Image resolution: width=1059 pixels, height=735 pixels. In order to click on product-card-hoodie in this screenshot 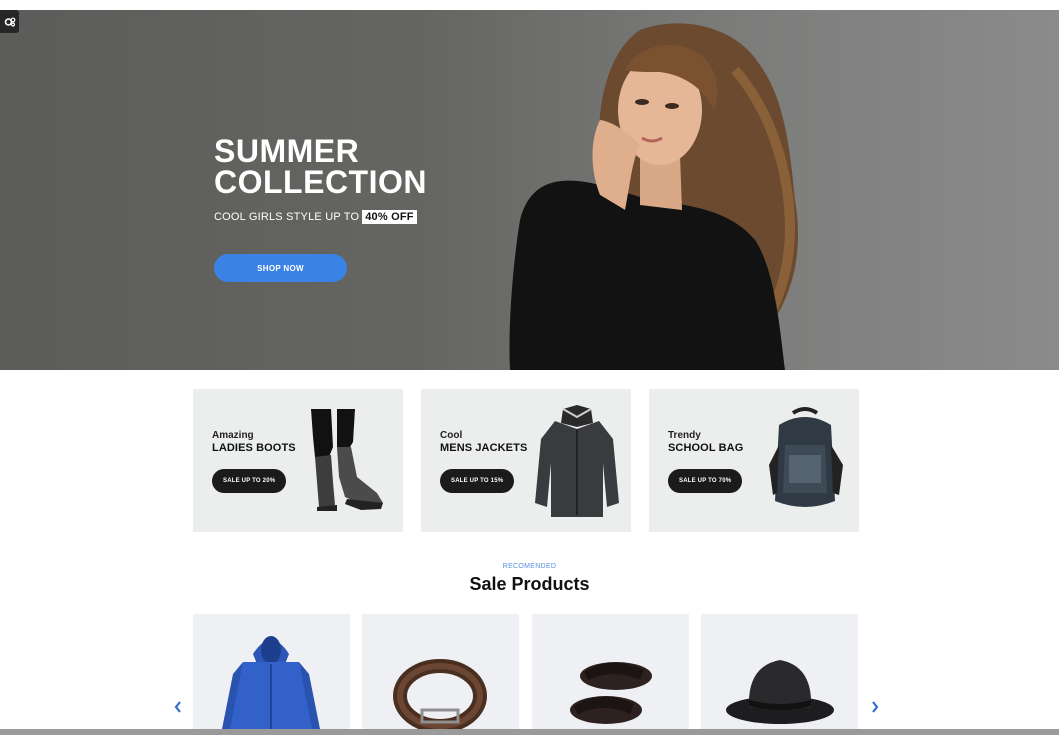, I will do `click(271, 673)`.